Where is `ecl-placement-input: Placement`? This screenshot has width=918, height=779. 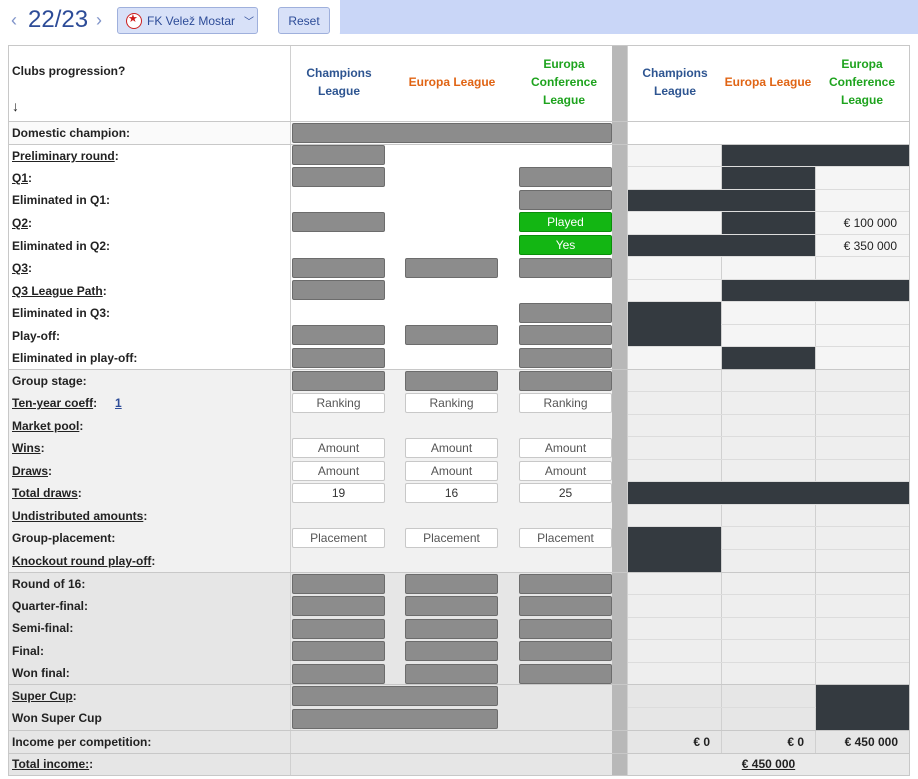
ecl-placement-input: Placement is located at coordinates (565, 538).